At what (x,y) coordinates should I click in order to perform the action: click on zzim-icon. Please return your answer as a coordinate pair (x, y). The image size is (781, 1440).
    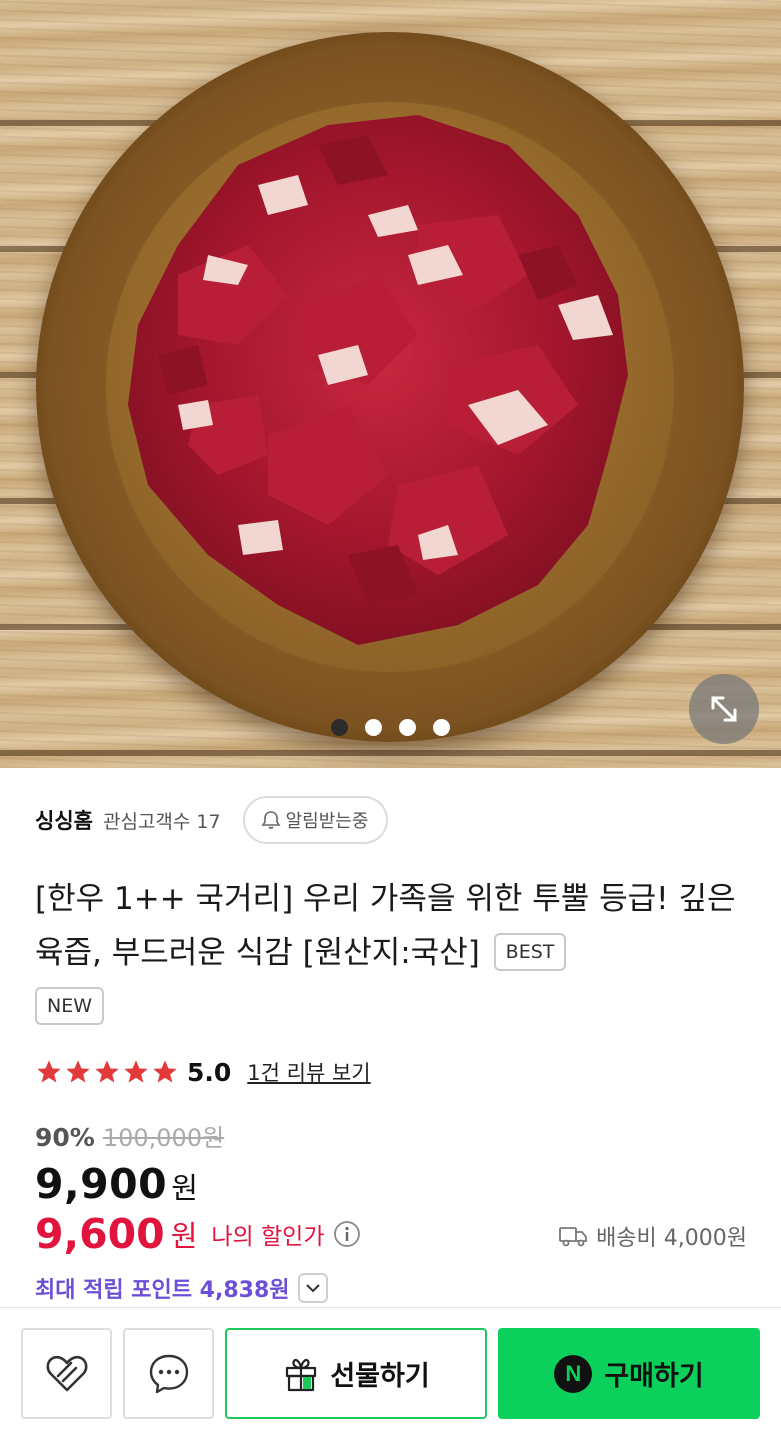
    Looking at the image, I should click on (66, 1373).